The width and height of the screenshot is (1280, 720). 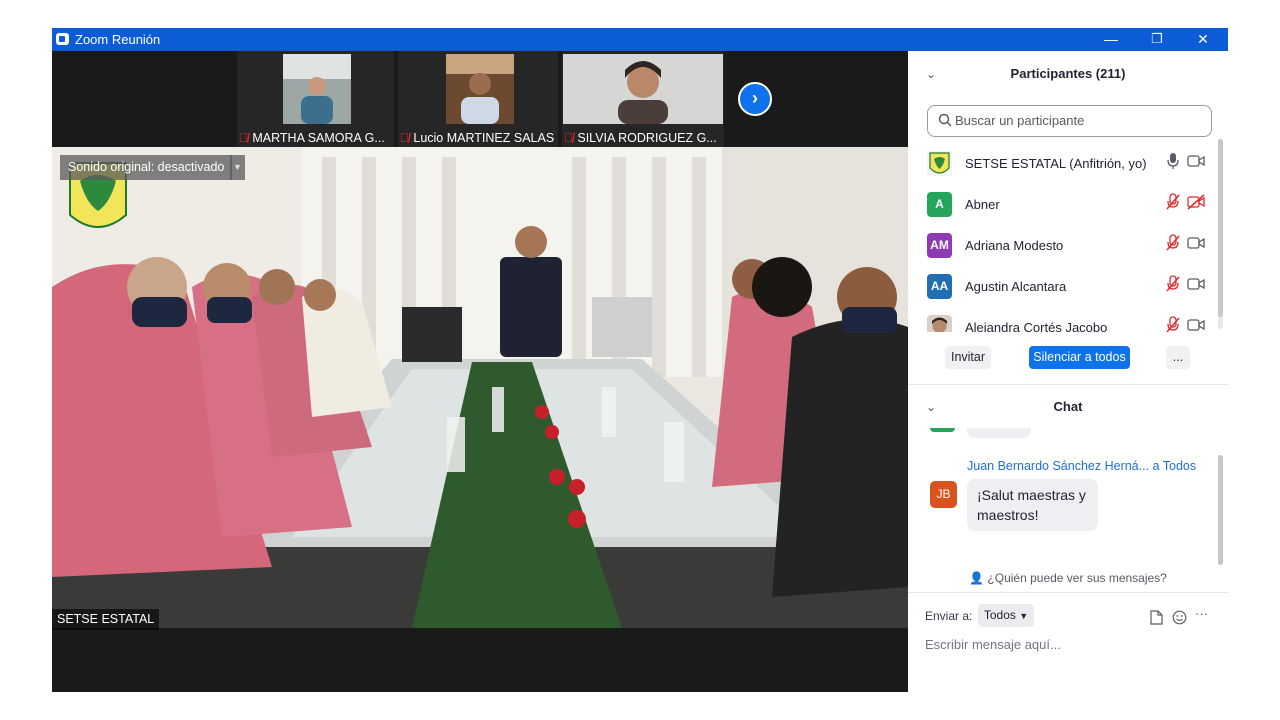 I want to click on participant-name-label: 🎙̸ Lucio MARTINEZ SALAS, so click(x=477, y=138).